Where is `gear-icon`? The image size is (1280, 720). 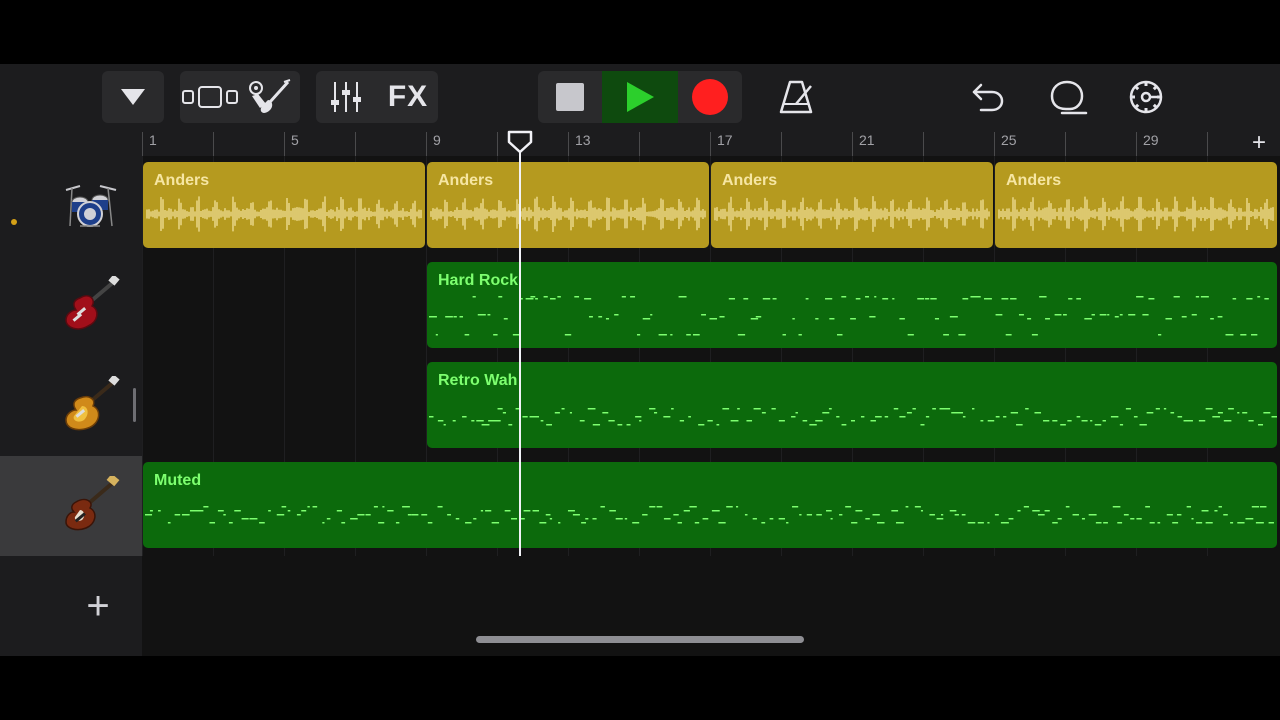 gear-icon is located at coordinates (1146, 97).